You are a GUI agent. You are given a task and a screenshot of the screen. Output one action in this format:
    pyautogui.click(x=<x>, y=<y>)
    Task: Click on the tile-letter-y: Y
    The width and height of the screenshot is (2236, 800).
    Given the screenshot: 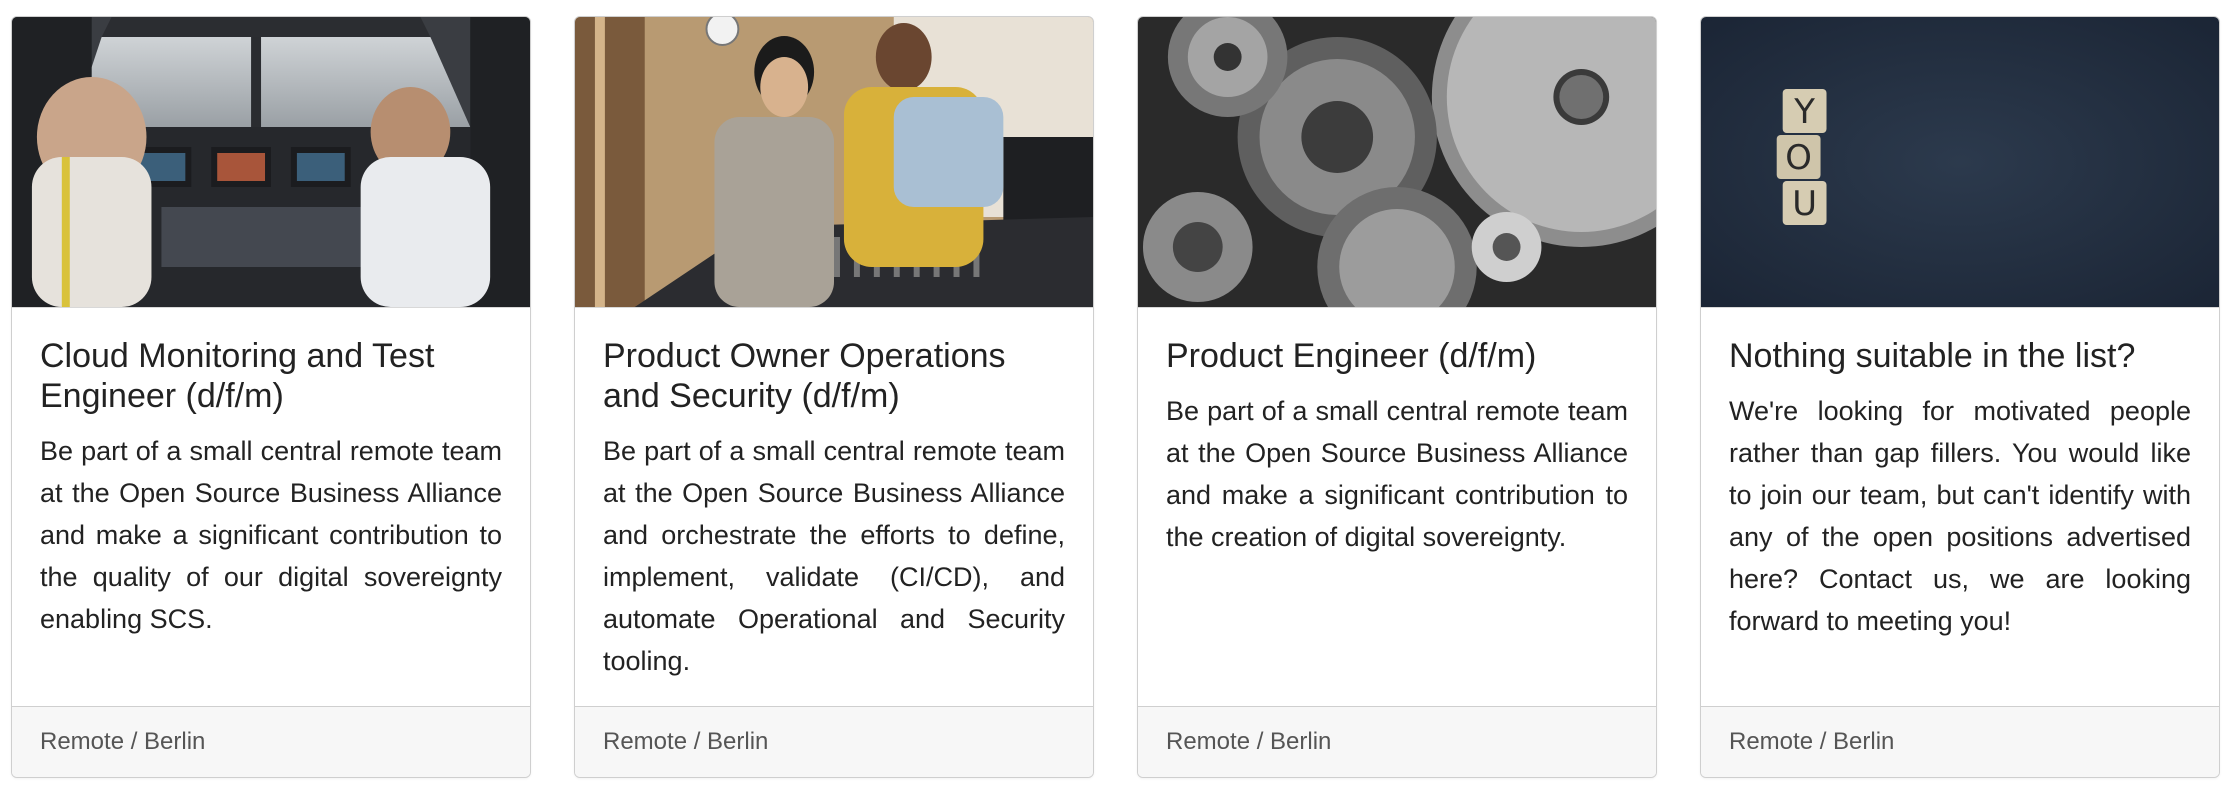 What is the action you would take?
    pyautogui.click(x=1804, y=112)
    